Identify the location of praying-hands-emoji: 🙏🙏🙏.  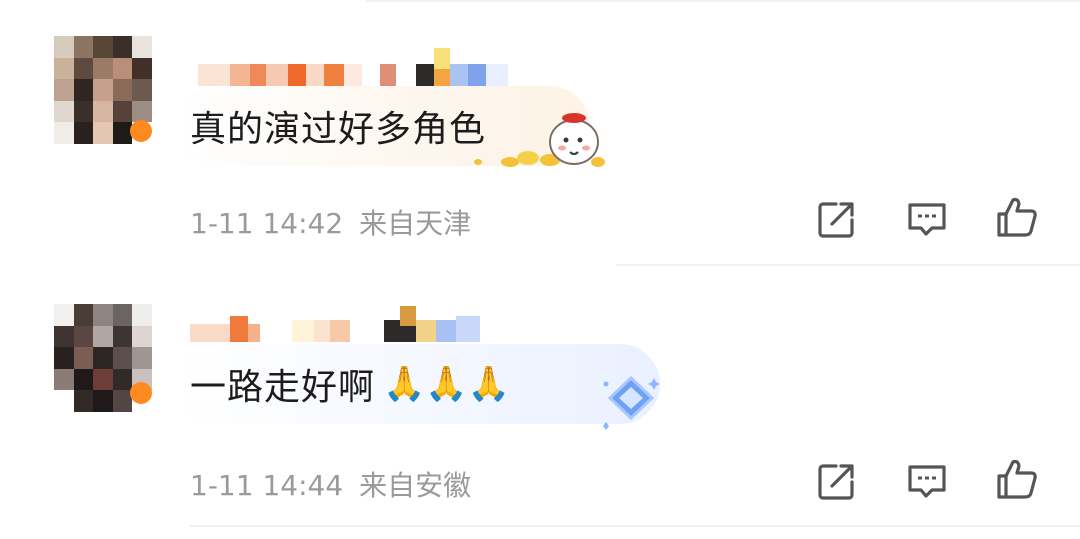
(447, 384).